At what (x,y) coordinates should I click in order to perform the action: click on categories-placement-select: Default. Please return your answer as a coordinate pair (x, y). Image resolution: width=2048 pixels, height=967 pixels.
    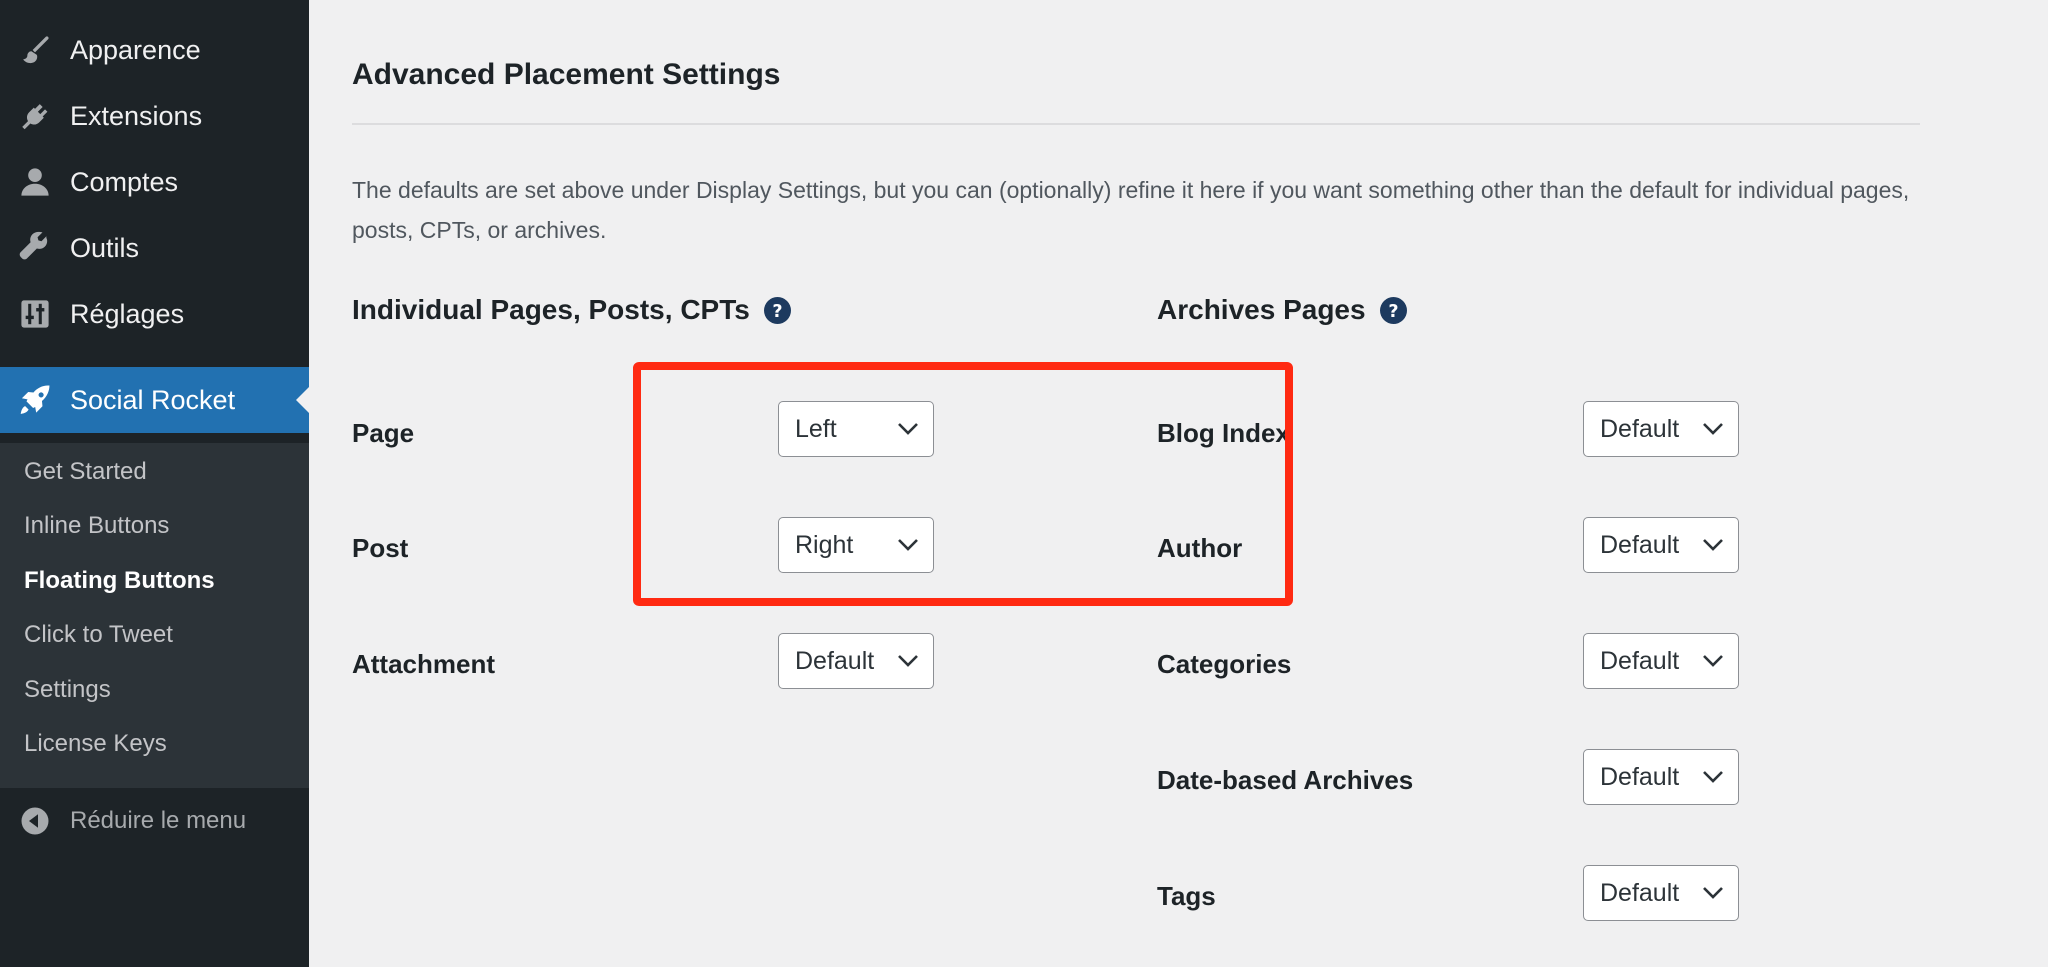
    Looking at the image, I should click on (1661, 661).